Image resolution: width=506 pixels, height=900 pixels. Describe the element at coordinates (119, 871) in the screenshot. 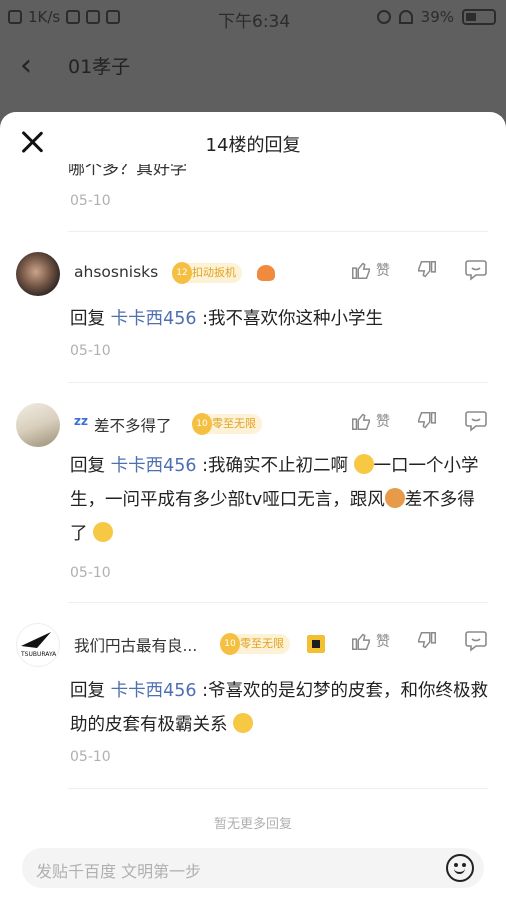

I see `input-placeholder: 发贴千百度 文明第一步` at that location.